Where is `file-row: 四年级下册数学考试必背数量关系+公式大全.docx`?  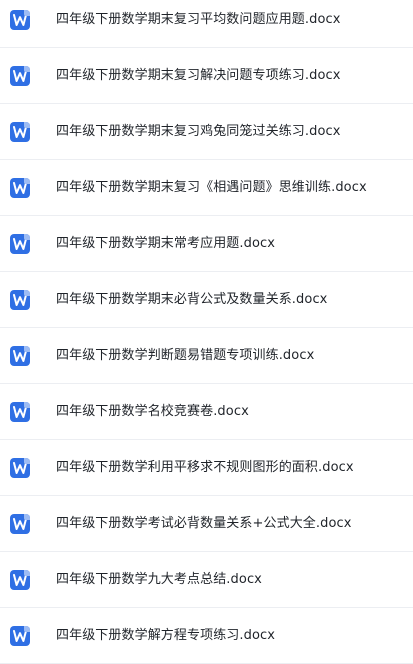
file-row: 四年级下册数学考试必背数量关系+公式大全.docx is located at coordinates (206, 524).